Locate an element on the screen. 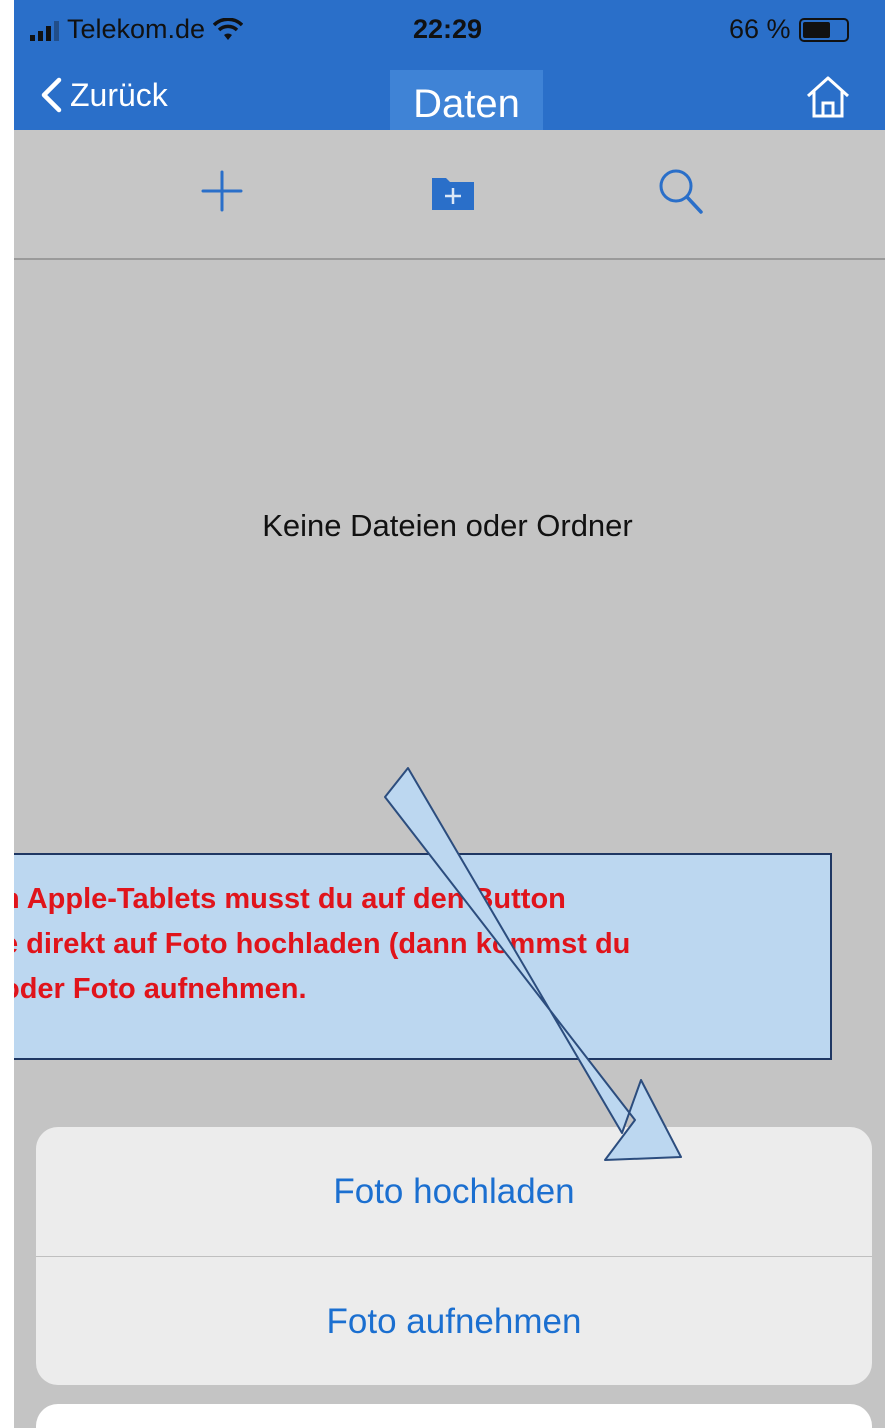  chevron-left-icon is located at coordinates (51, 95).